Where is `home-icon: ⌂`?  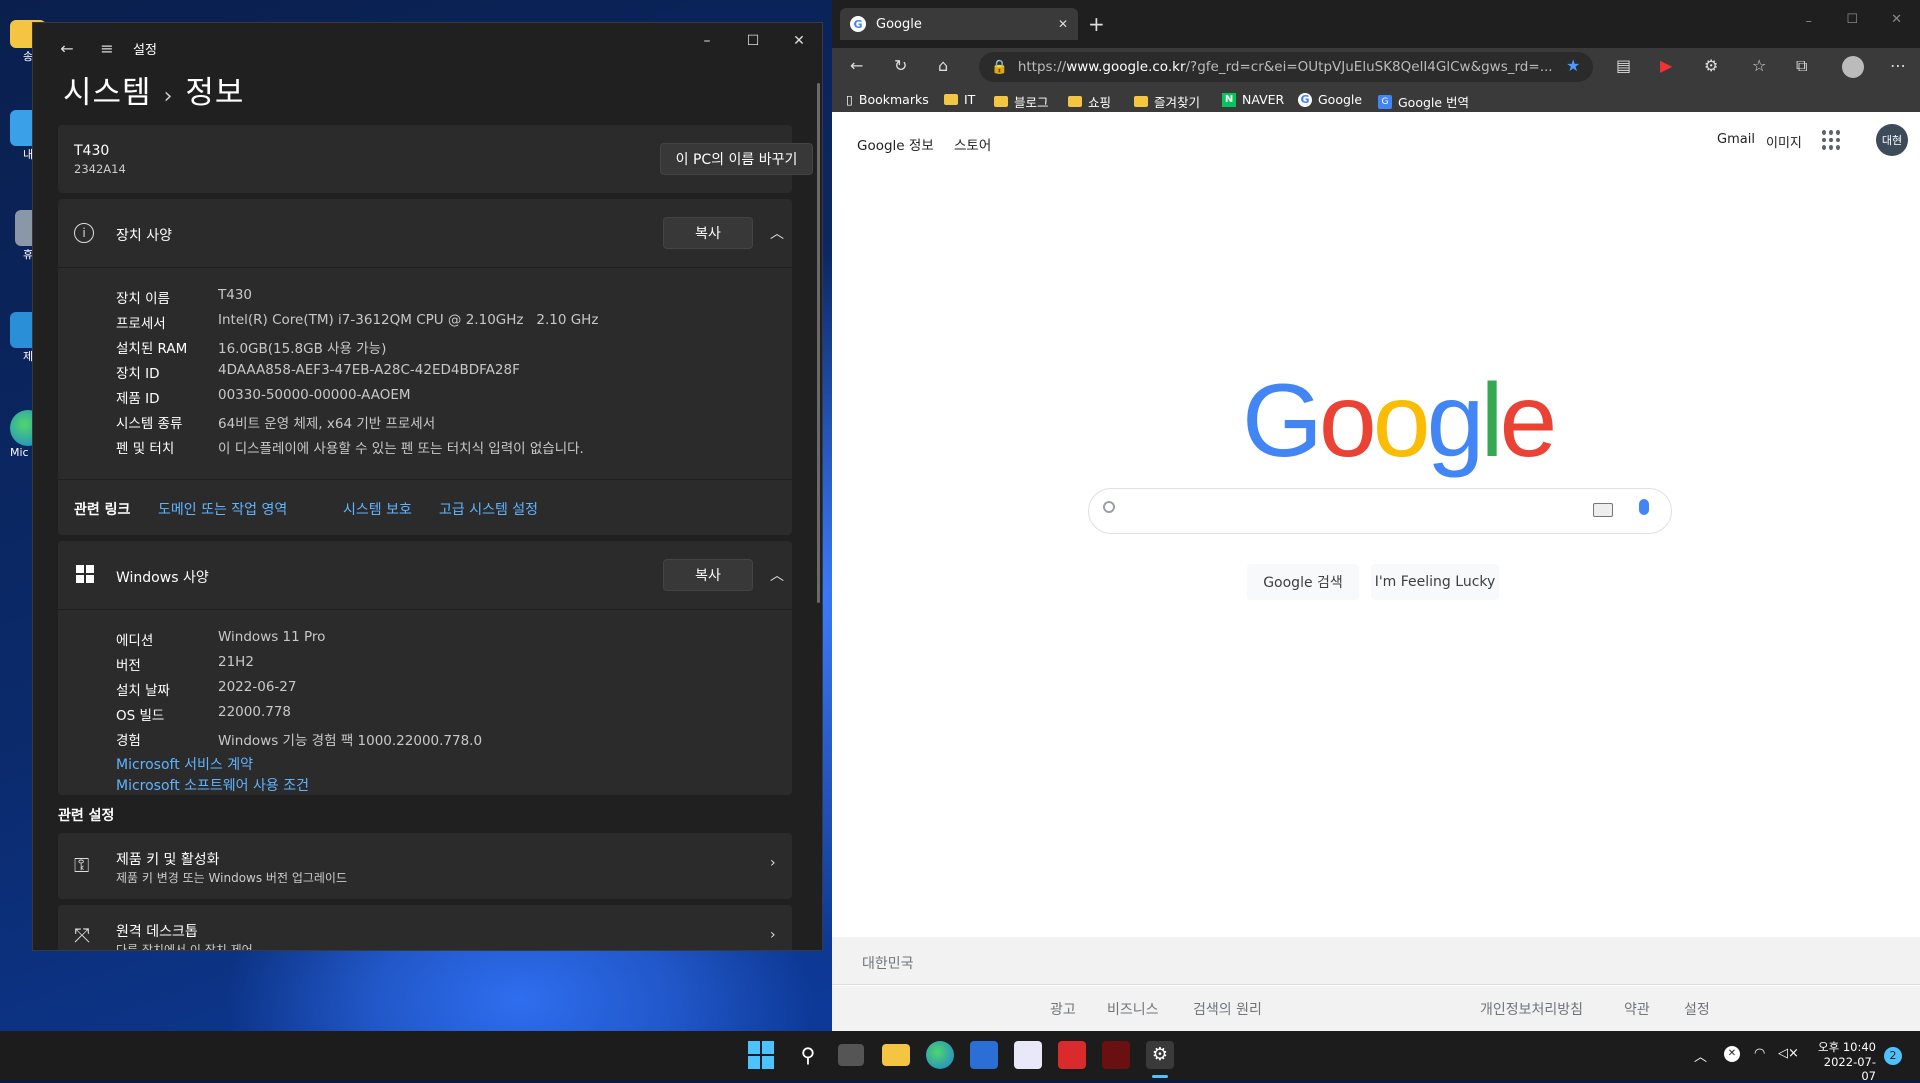 home-icon: ⌂ is located at coordinates (943, 65).